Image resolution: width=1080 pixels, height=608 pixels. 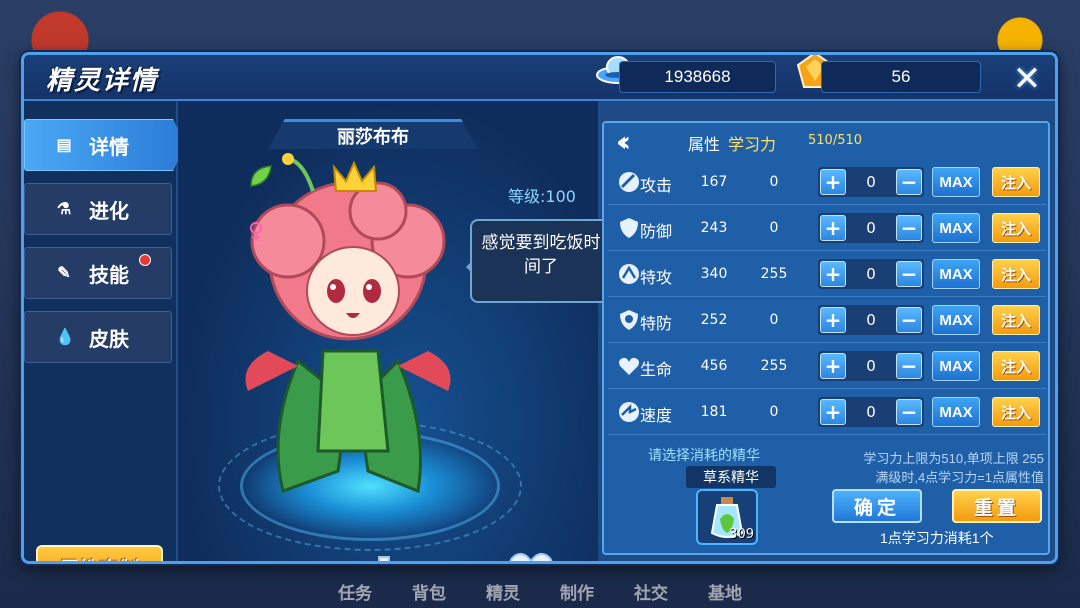 I want to click on nav-craft: 制作, so click(x=577, y=593).